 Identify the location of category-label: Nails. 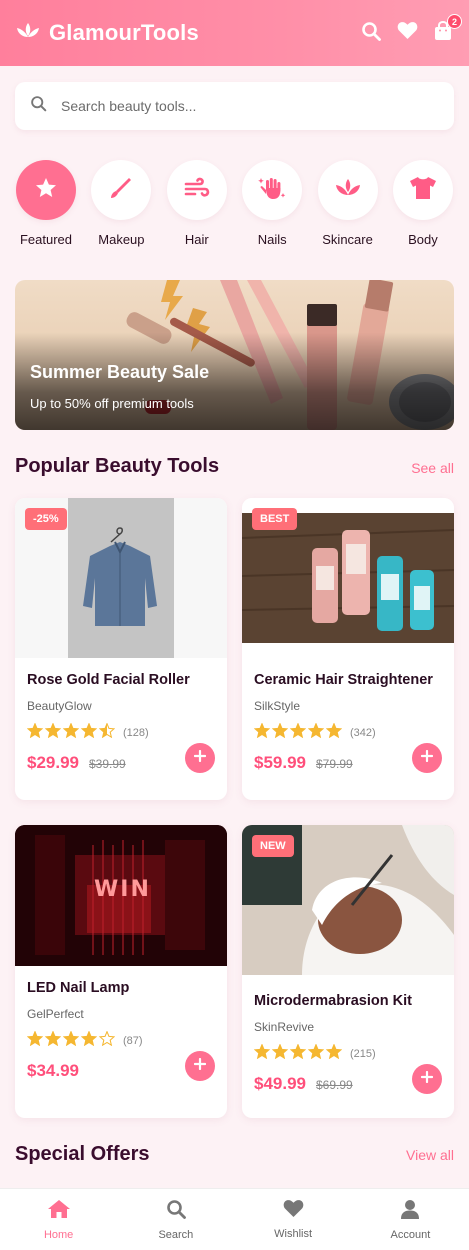
(272, 239).